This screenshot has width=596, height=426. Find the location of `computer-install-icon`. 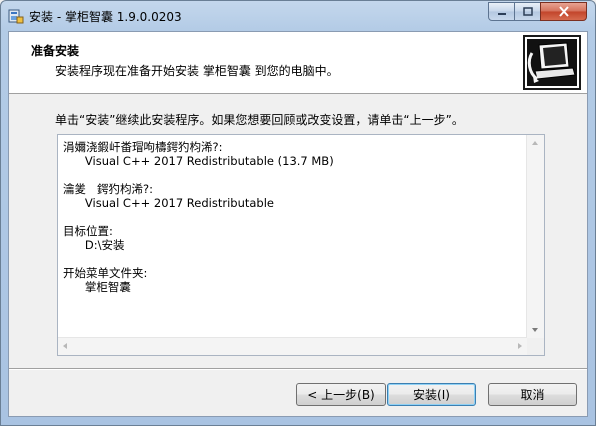

computer-install-icon is located at coordinates (552, 62).